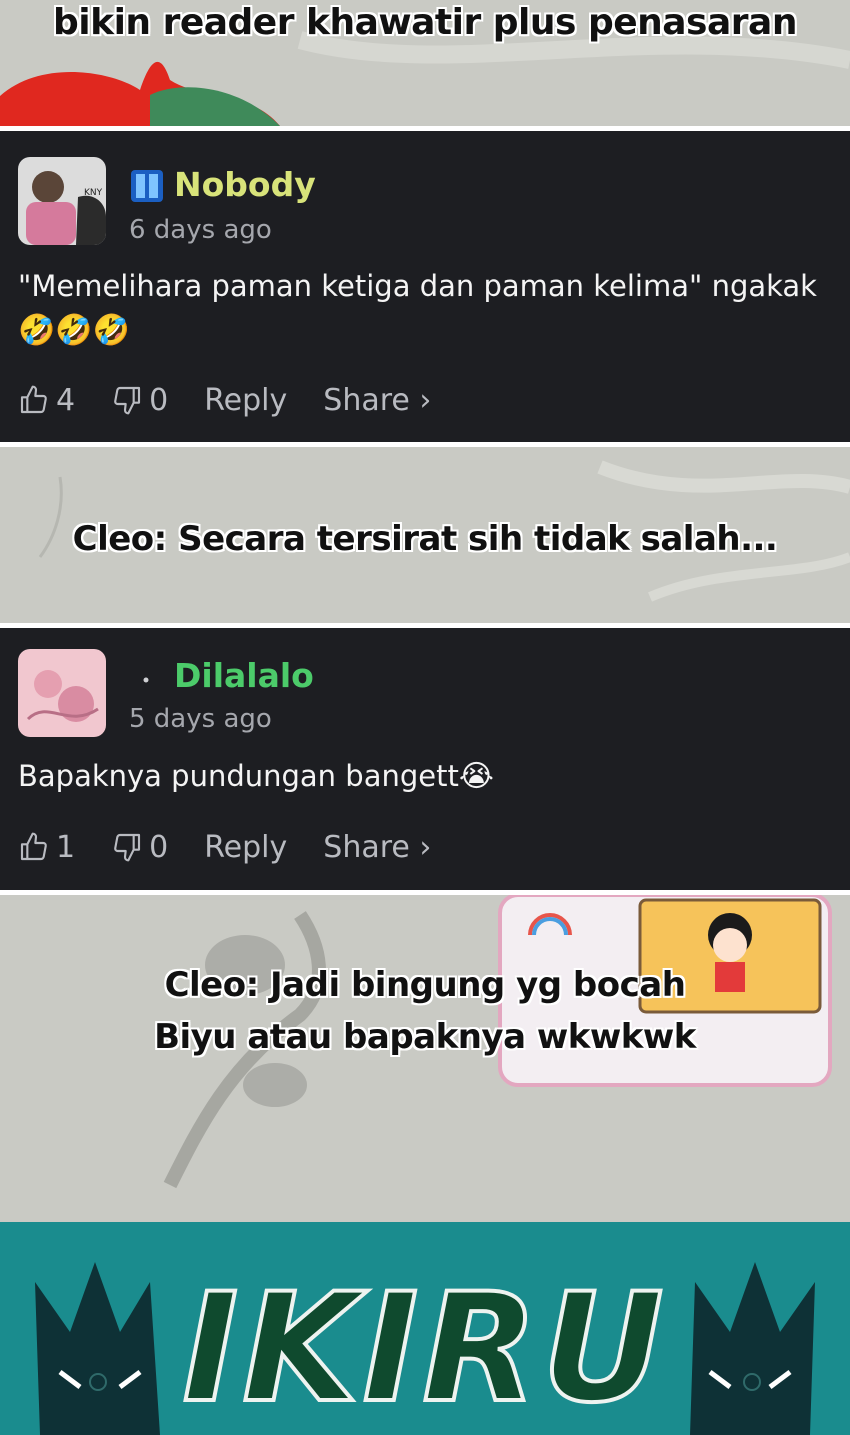  I want to click on avatar-image: KNY, so click(62, 201).